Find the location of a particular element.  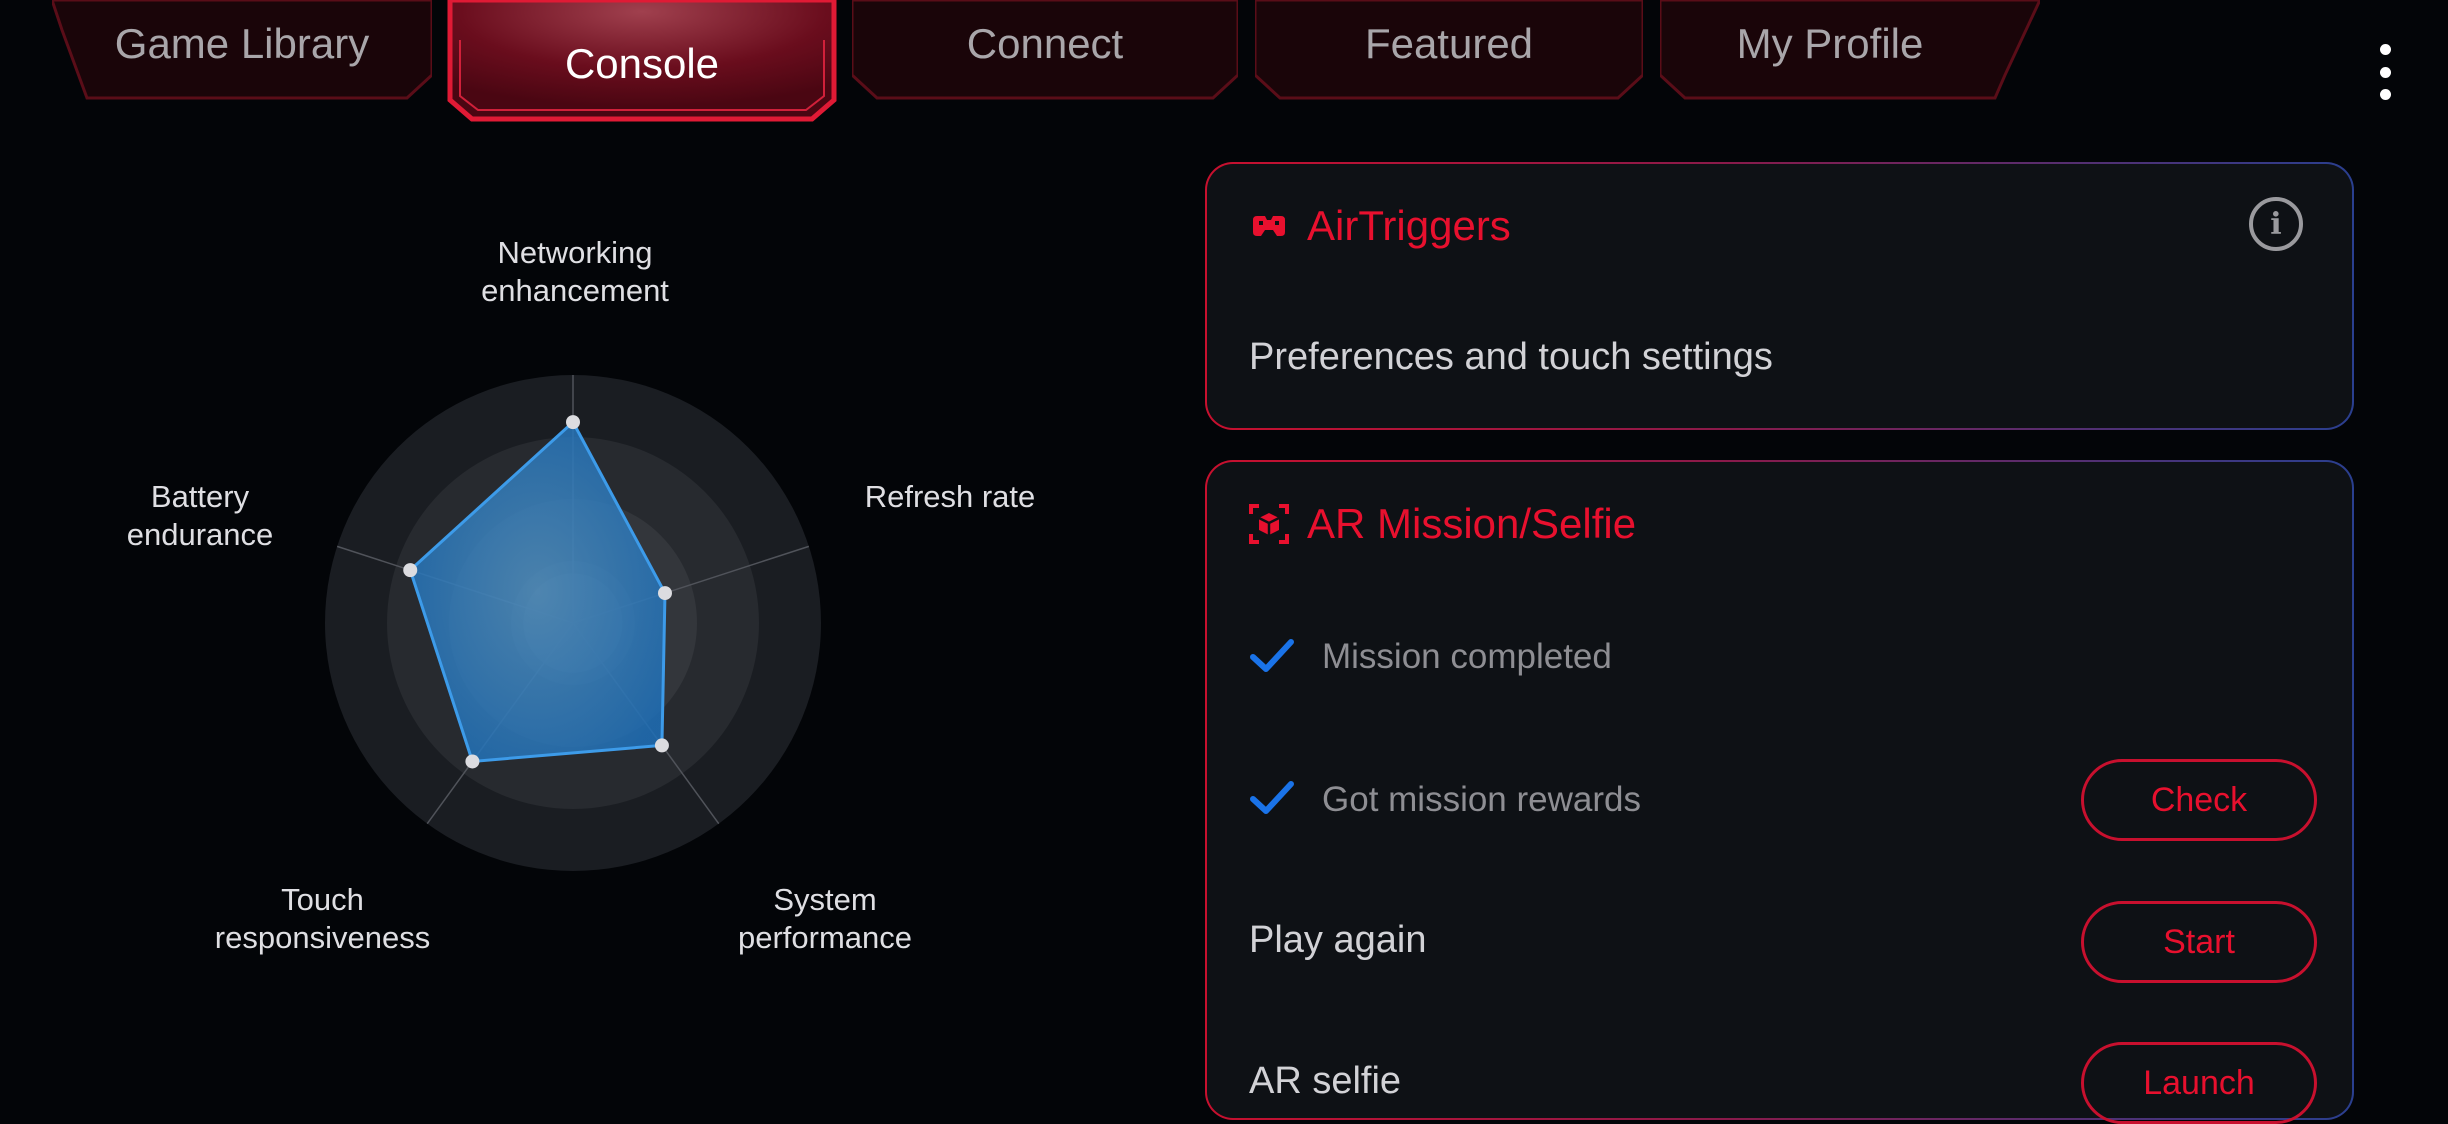

airtriggers-title: AirTriggers is located at coordinates (1380, 226).